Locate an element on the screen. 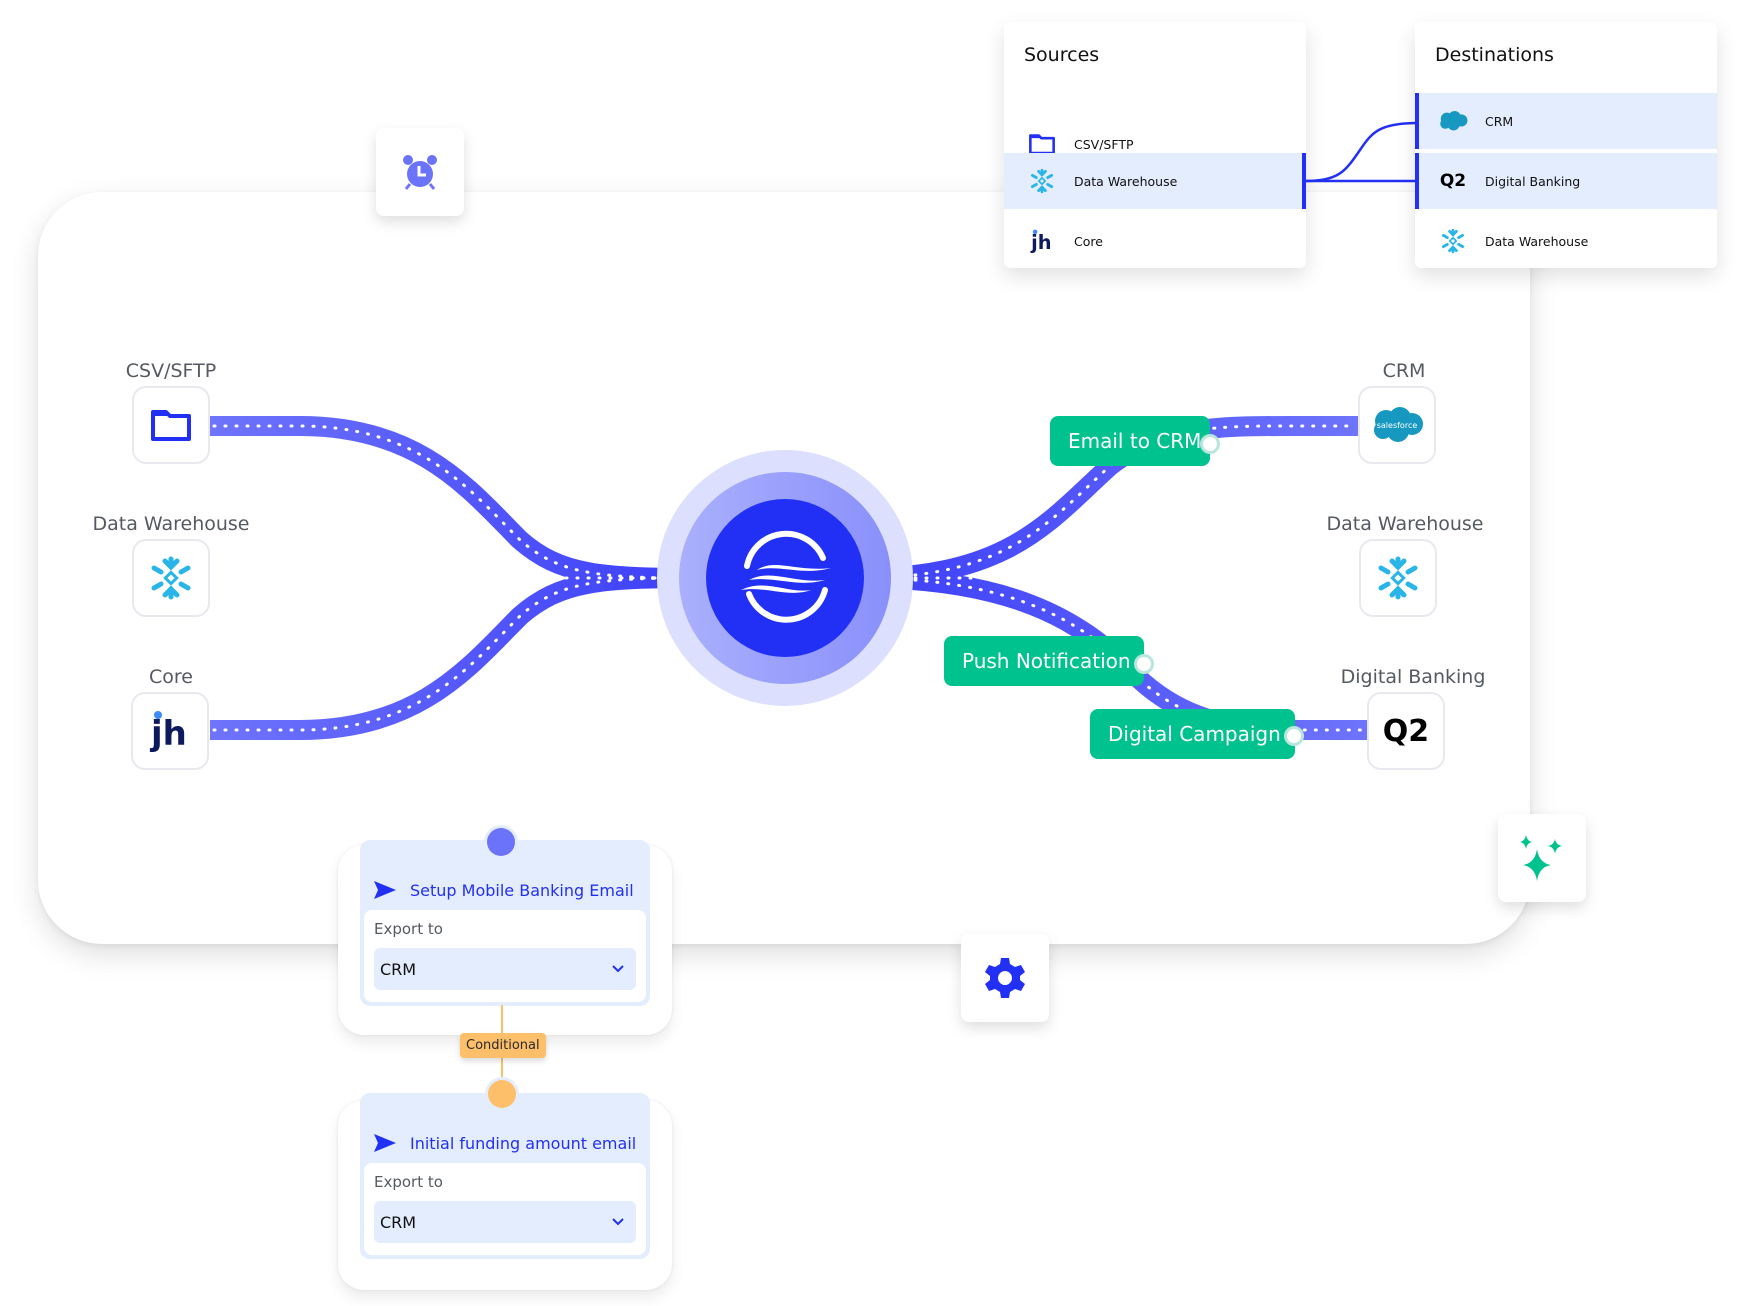 The height and width of the screenshot is (1306, 1740). source-node-core: jh is located at coordinates (170, 731).